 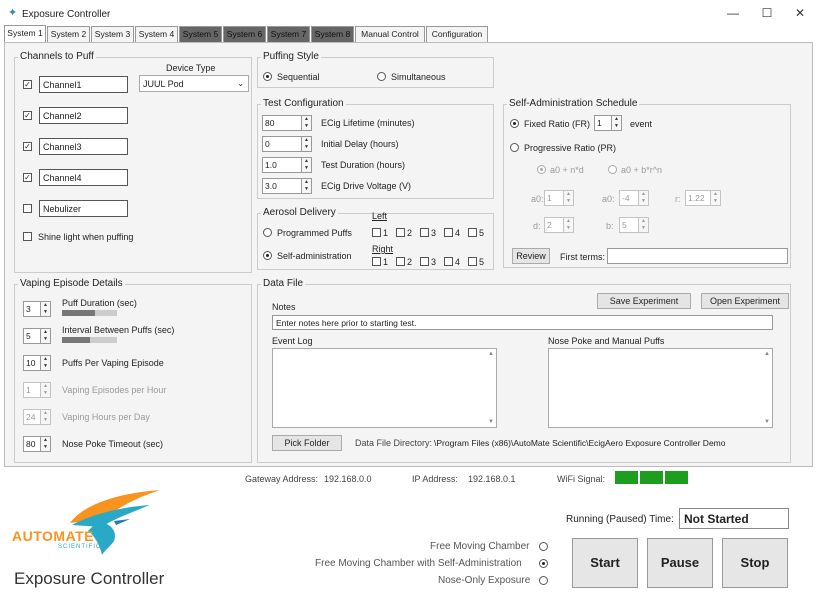 I want to click on right-port-2-checkbox, so click(x=400, y=261).